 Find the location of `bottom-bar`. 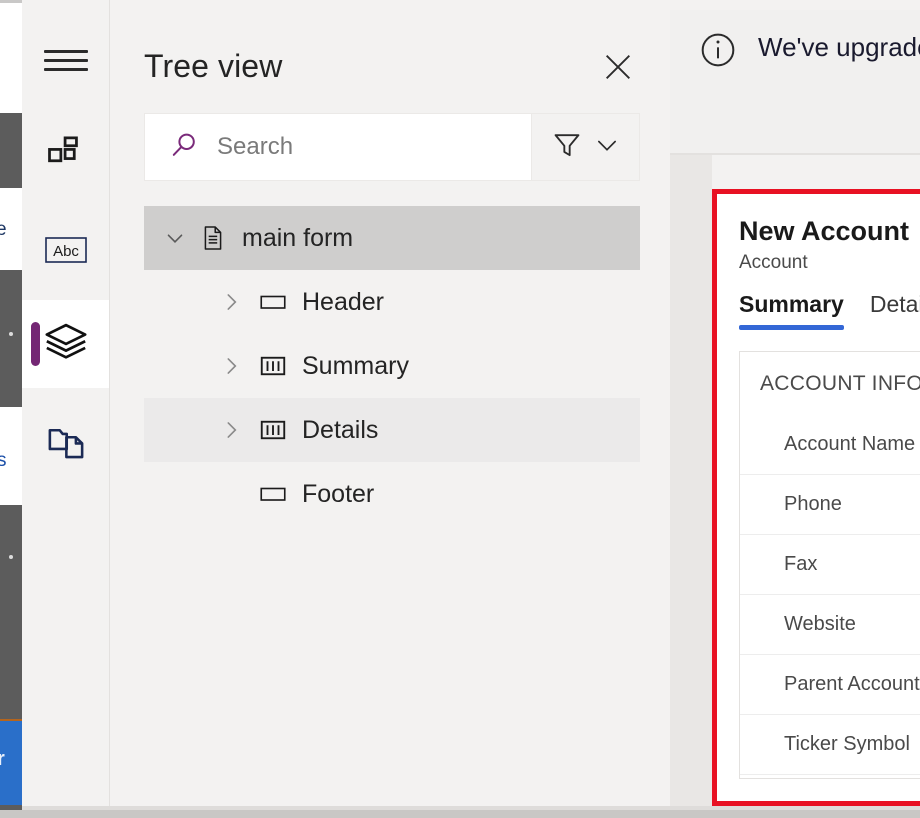

bottom-bar is located at coordinates (460, 814).